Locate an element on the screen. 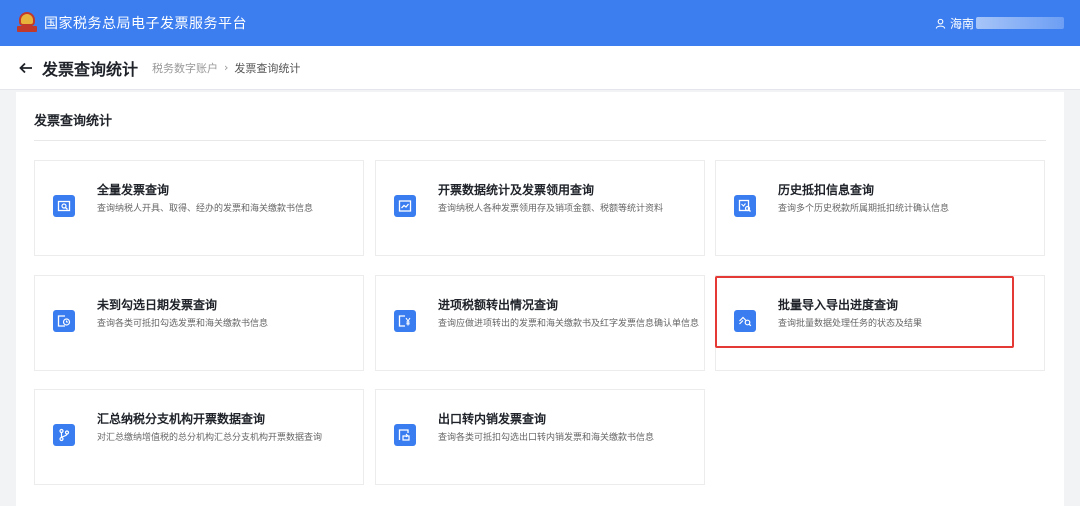 This screenshot has width=1080, height=506. card-title: 开票数据统计及发票领用查询 is located at coordinates (516, 190).